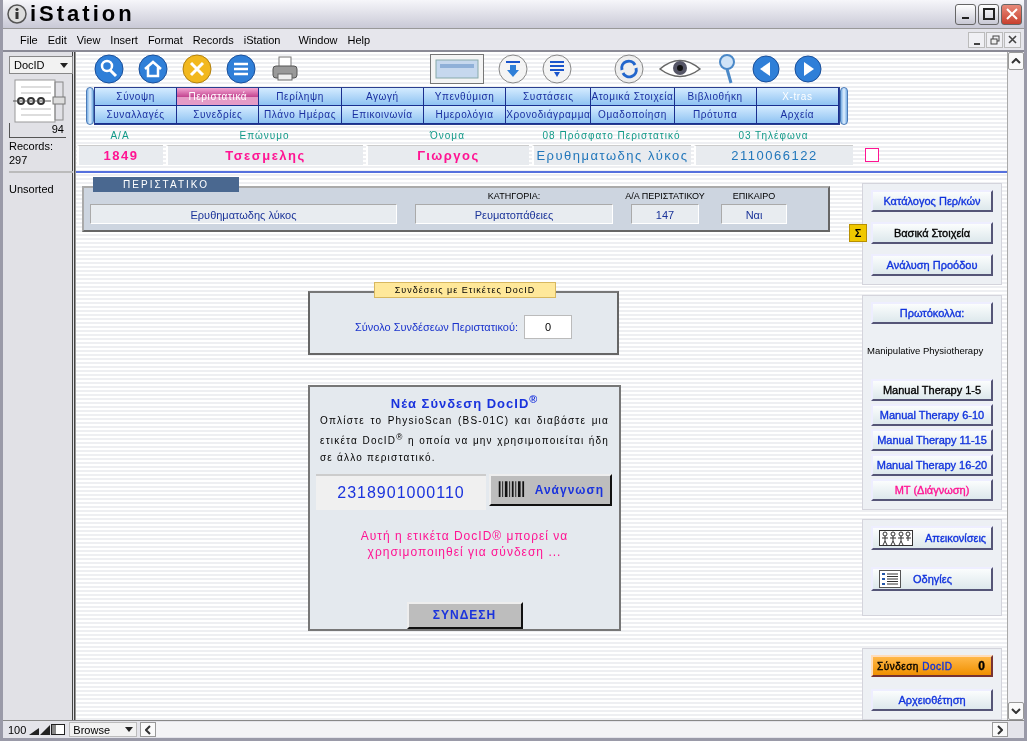  What do you see at coordinates (548, 327) in the screenshot?
I see `links-total-field: 0` at bounding box center [548, 327].